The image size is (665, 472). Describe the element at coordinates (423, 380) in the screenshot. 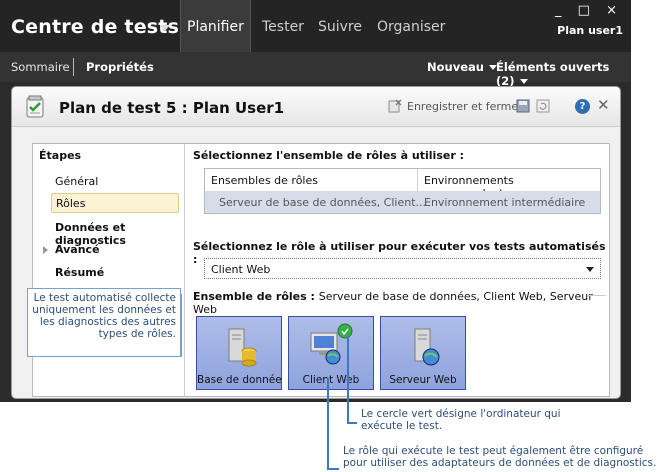

I see `role-tile-label: Serveur Web` at that location.